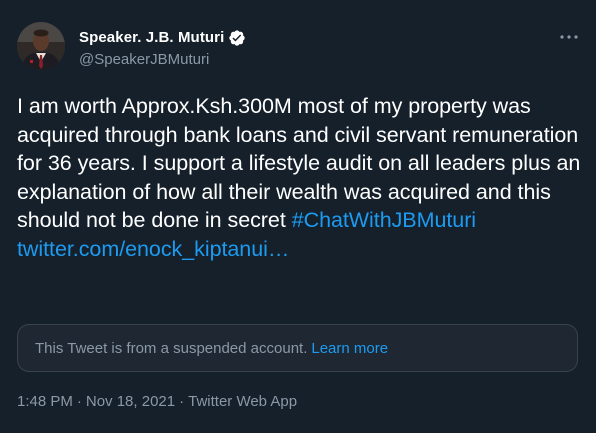 This screenshot has width=596, height=433. Describe the element at coordinates (130, 401) in the screenshot. I see `tweet-date: Nov 18, 2021` at that location.